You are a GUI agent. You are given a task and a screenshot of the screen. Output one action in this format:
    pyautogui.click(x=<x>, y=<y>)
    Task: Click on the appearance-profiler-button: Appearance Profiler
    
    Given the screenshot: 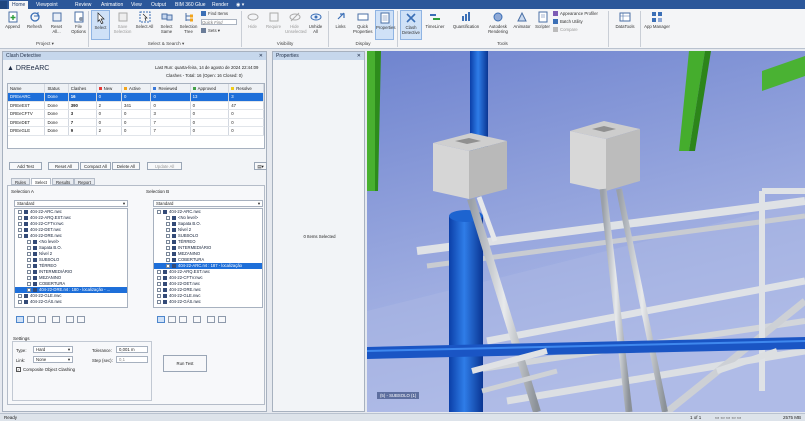 What is the action you would take?
    pyautogui.click(x=575, y=14)
    